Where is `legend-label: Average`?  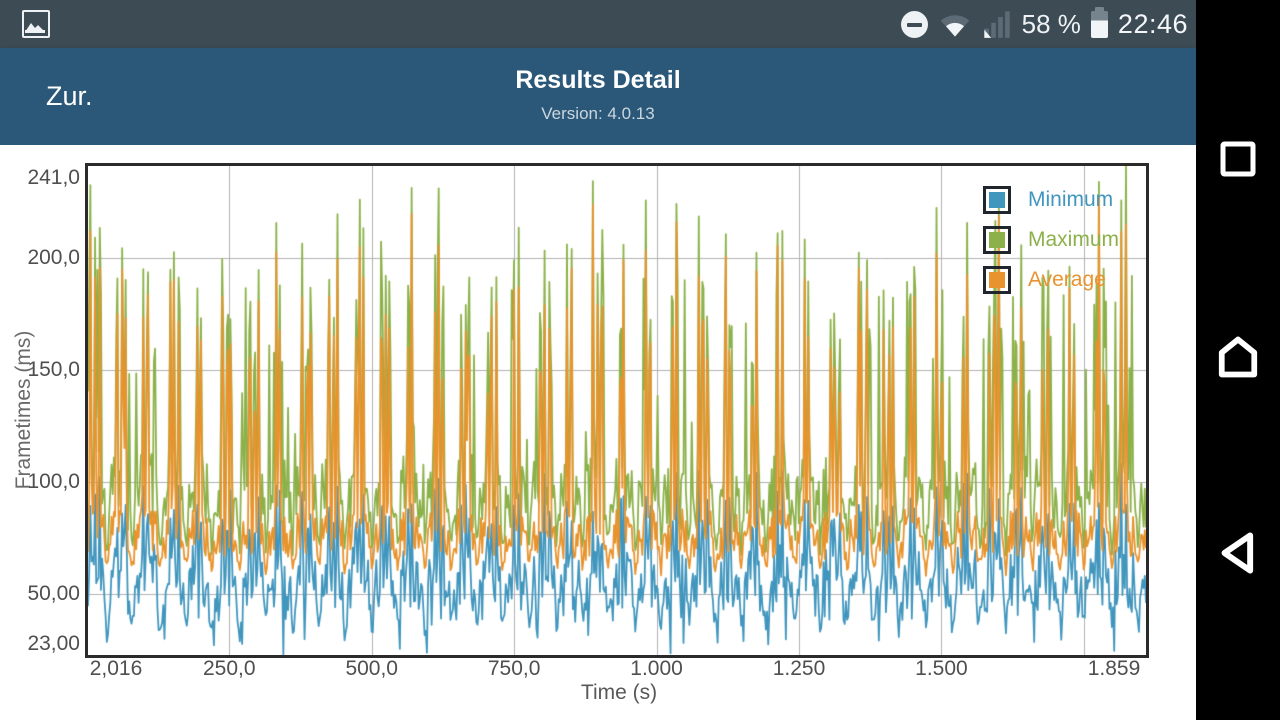 legend-label: Average is located at coordinates (1067, 279).